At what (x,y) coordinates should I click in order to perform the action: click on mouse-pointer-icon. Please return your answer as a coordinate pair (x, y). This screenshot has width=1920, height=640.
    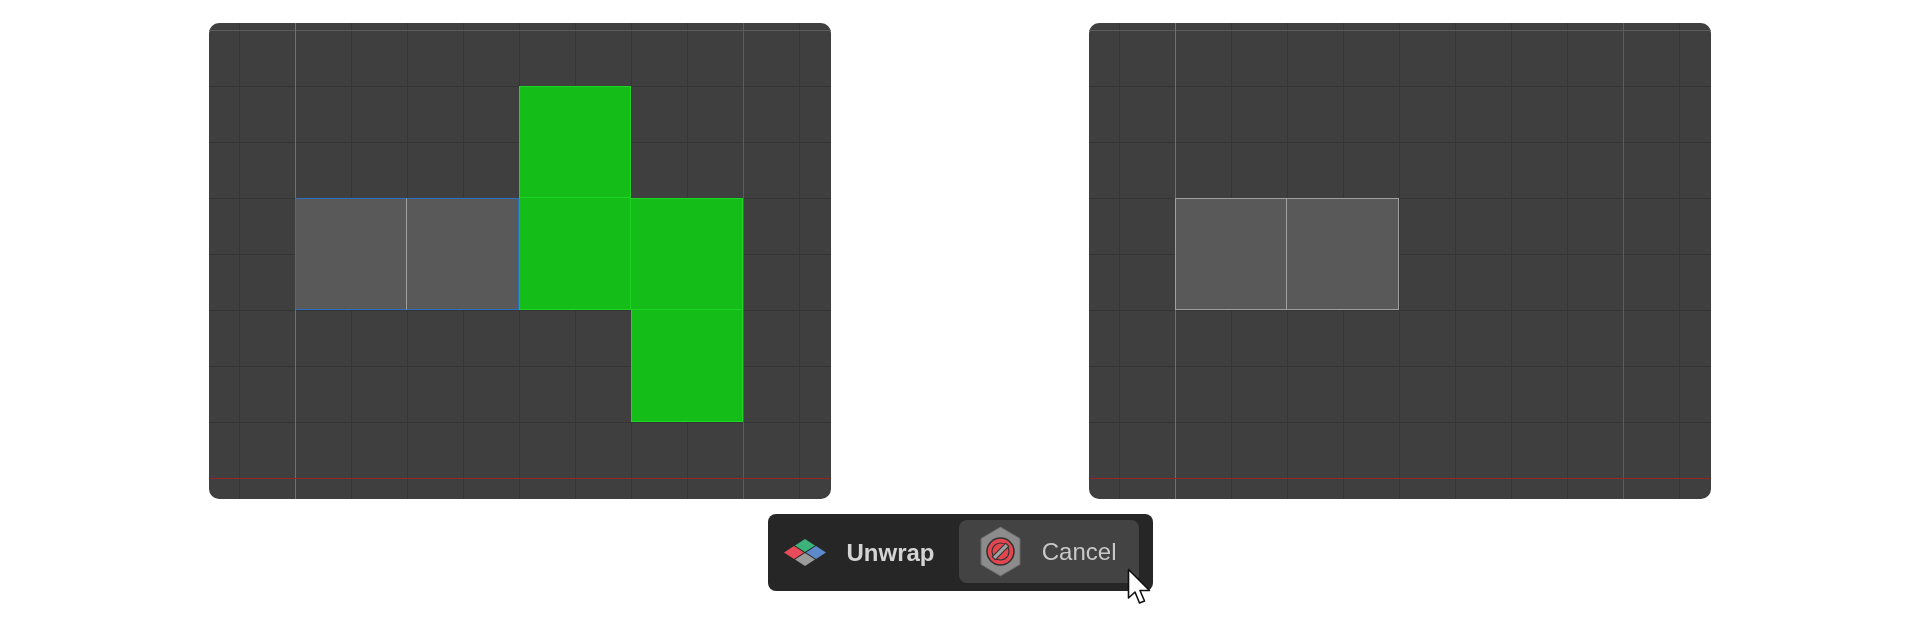
    Looking at the image, I should click on (1139, 586).